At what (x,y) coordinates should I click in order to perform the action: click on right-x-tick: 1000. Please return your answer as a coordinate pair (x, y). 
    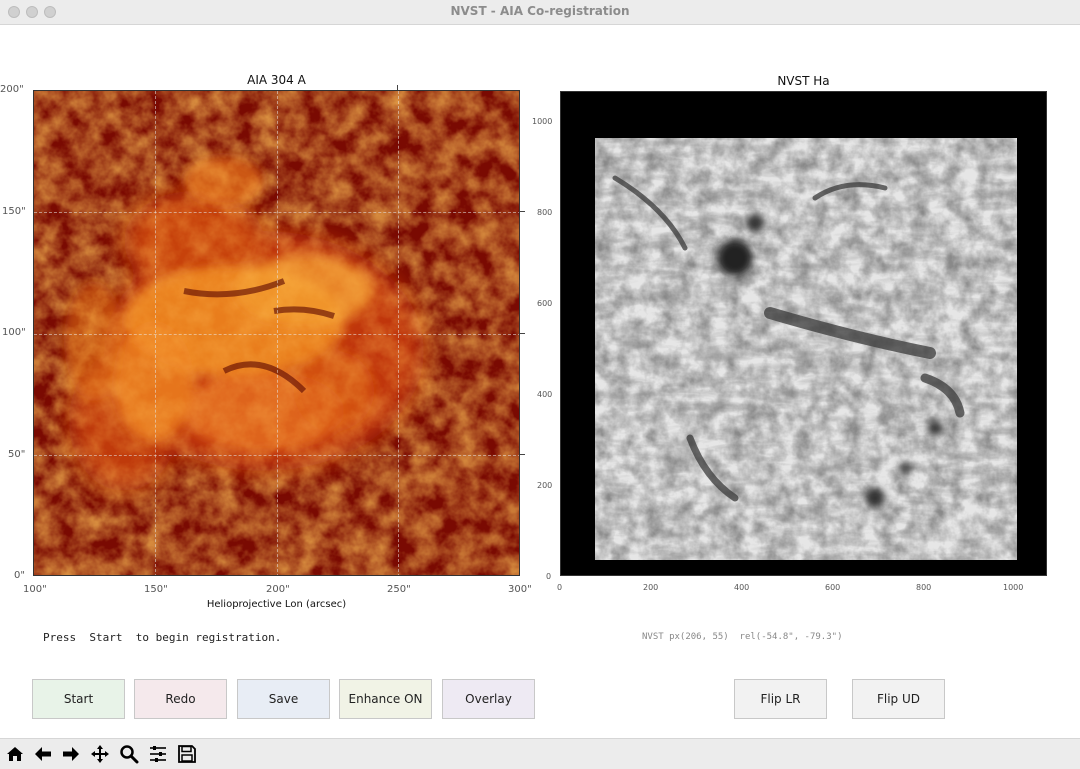
    Looking at the image, I should click on (1013, 587).